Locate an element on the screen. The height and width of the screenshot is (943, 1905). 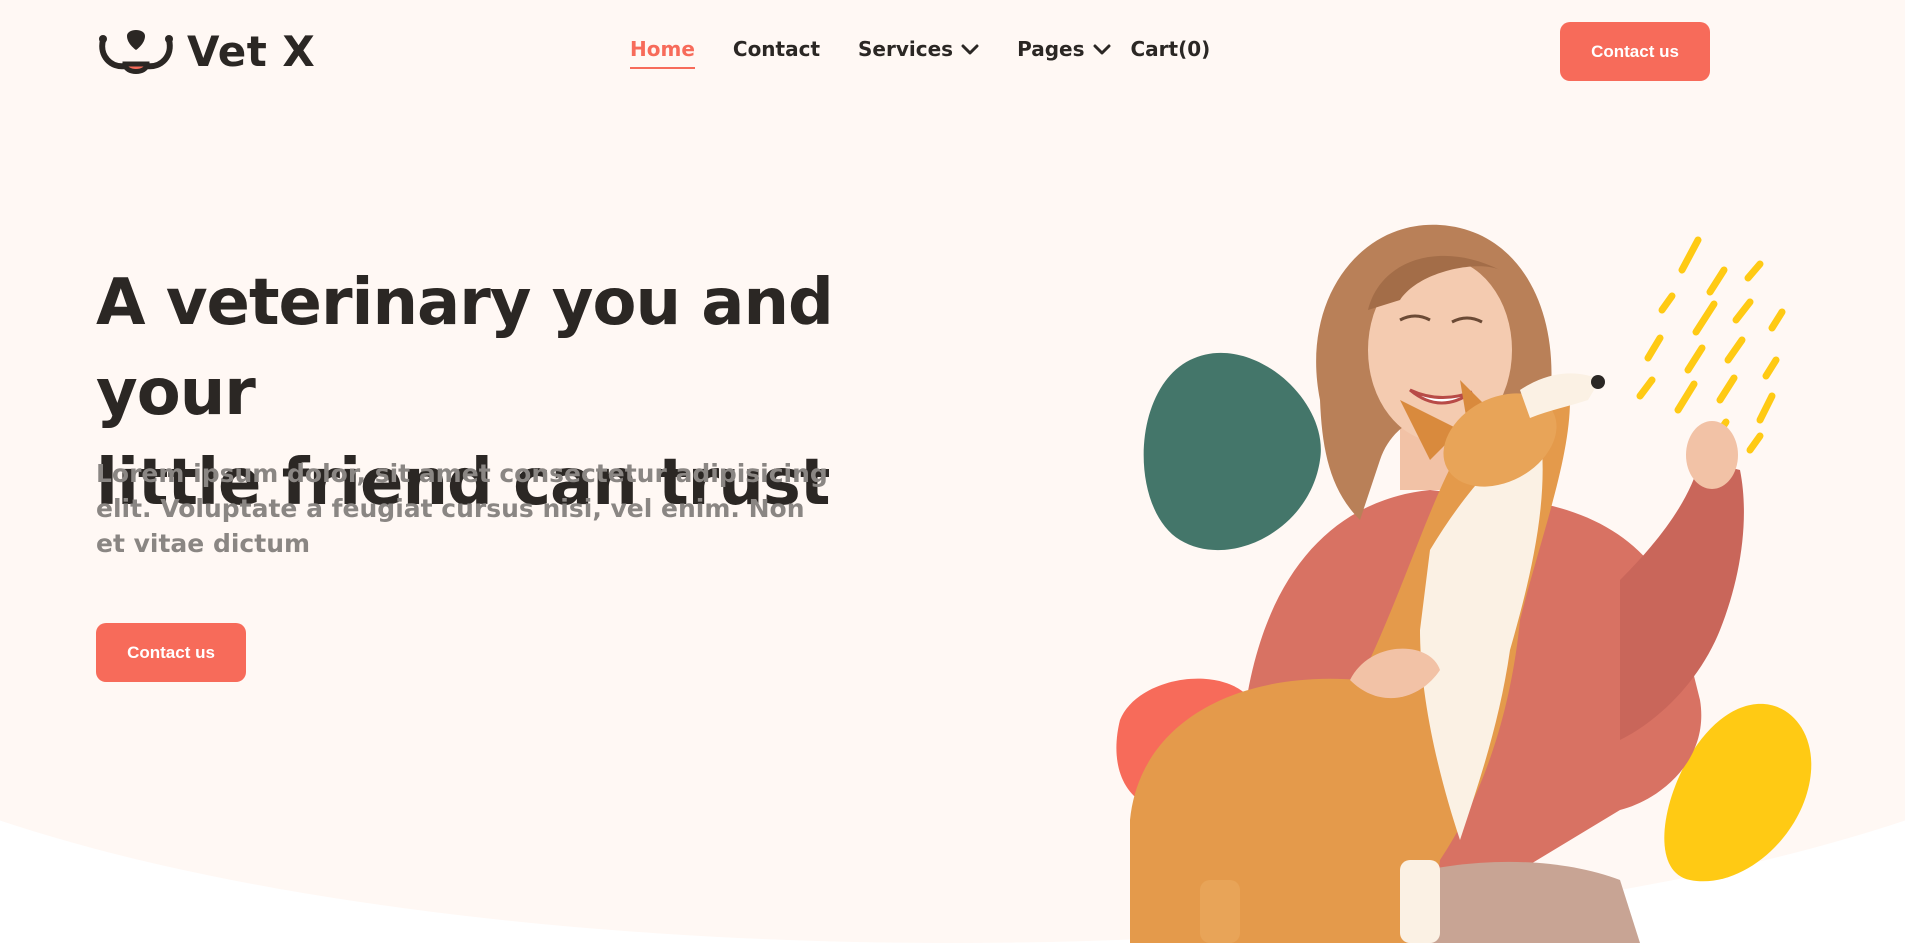
nav-item-home: Home is located at coordinates (662, 53).